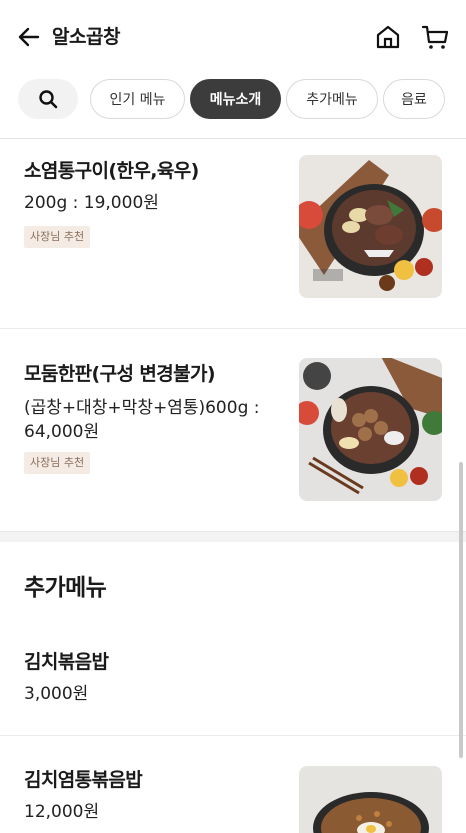 The width and height of the screenshot is (466, 833). Describe the element at coordinates (62, 812) in the screenshot. I see `menu-item-price: 12,000원` at that location.